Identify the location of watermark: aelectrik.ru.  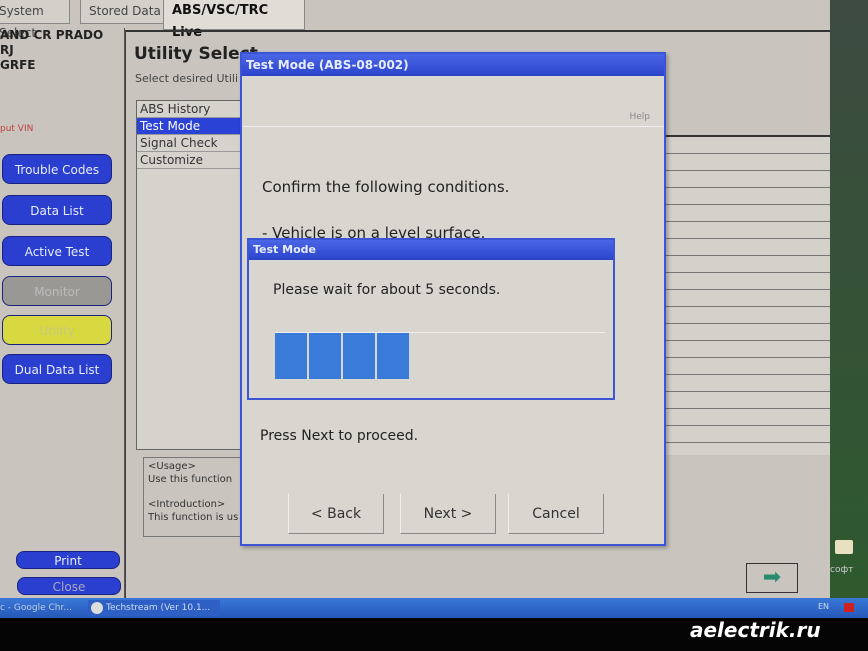
(755, 630).